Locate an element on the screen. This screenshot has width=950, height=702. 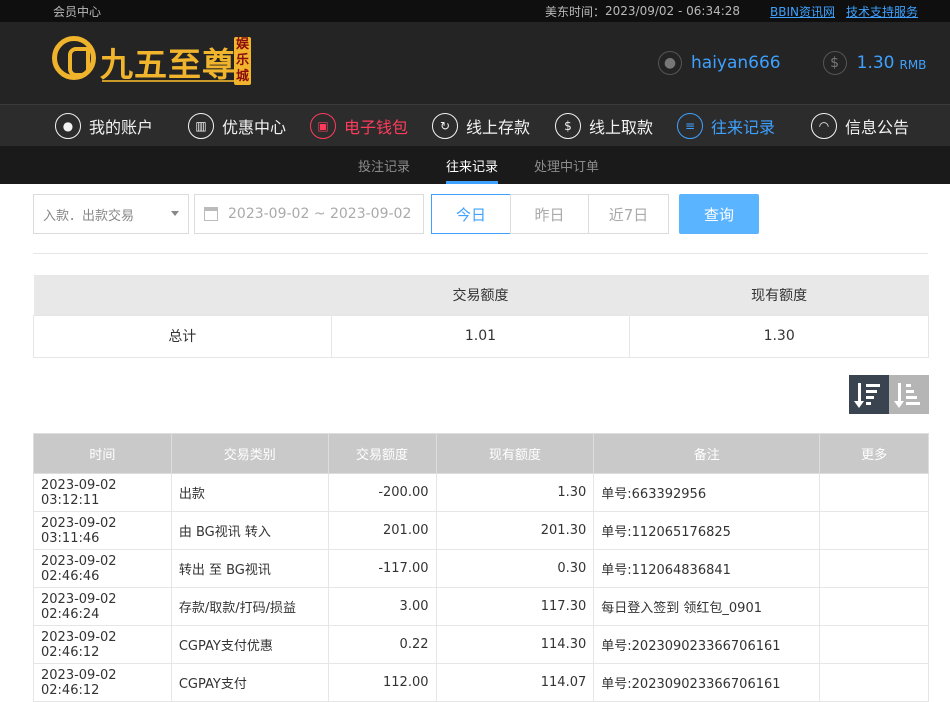
cell-time: 2023-09-02 03:12:11 is located at coordinates (102, 492).